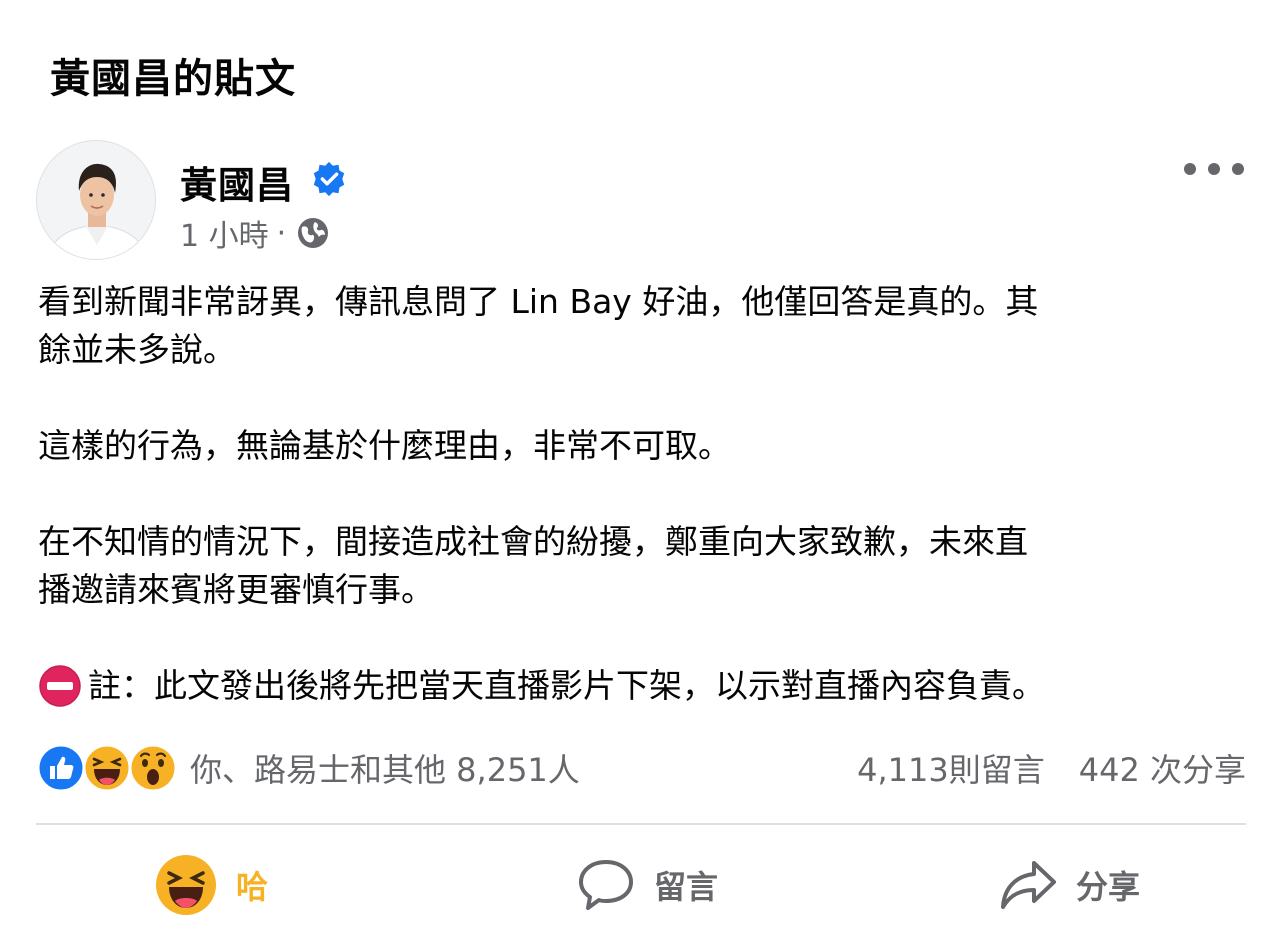 The height and width of the screenshot is (946, 1280). Describe the element at coordinates (60, 686) in the screenshot. I see `no-entry-icon` at that location.